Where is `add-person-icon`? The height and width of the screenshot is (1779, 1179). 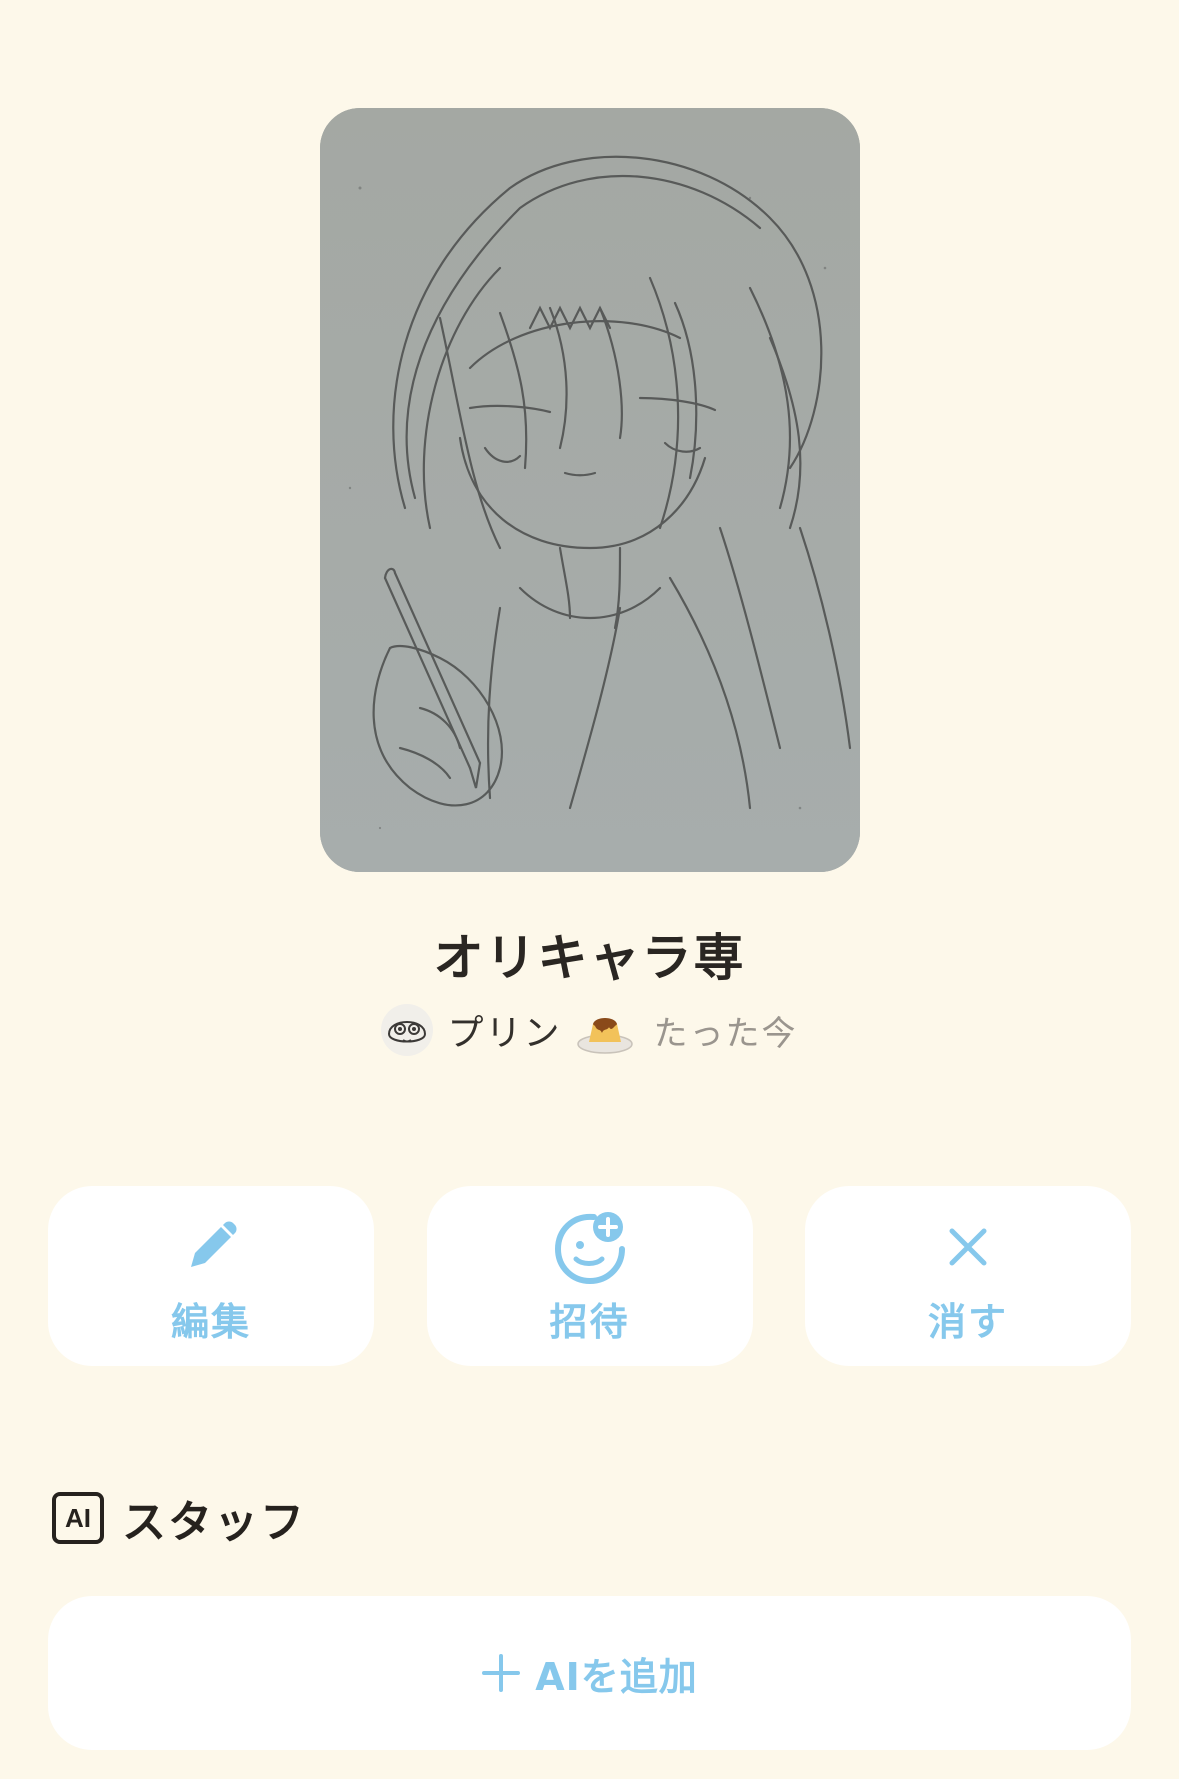
add-person-icon is located at coordinates (590, 1247).